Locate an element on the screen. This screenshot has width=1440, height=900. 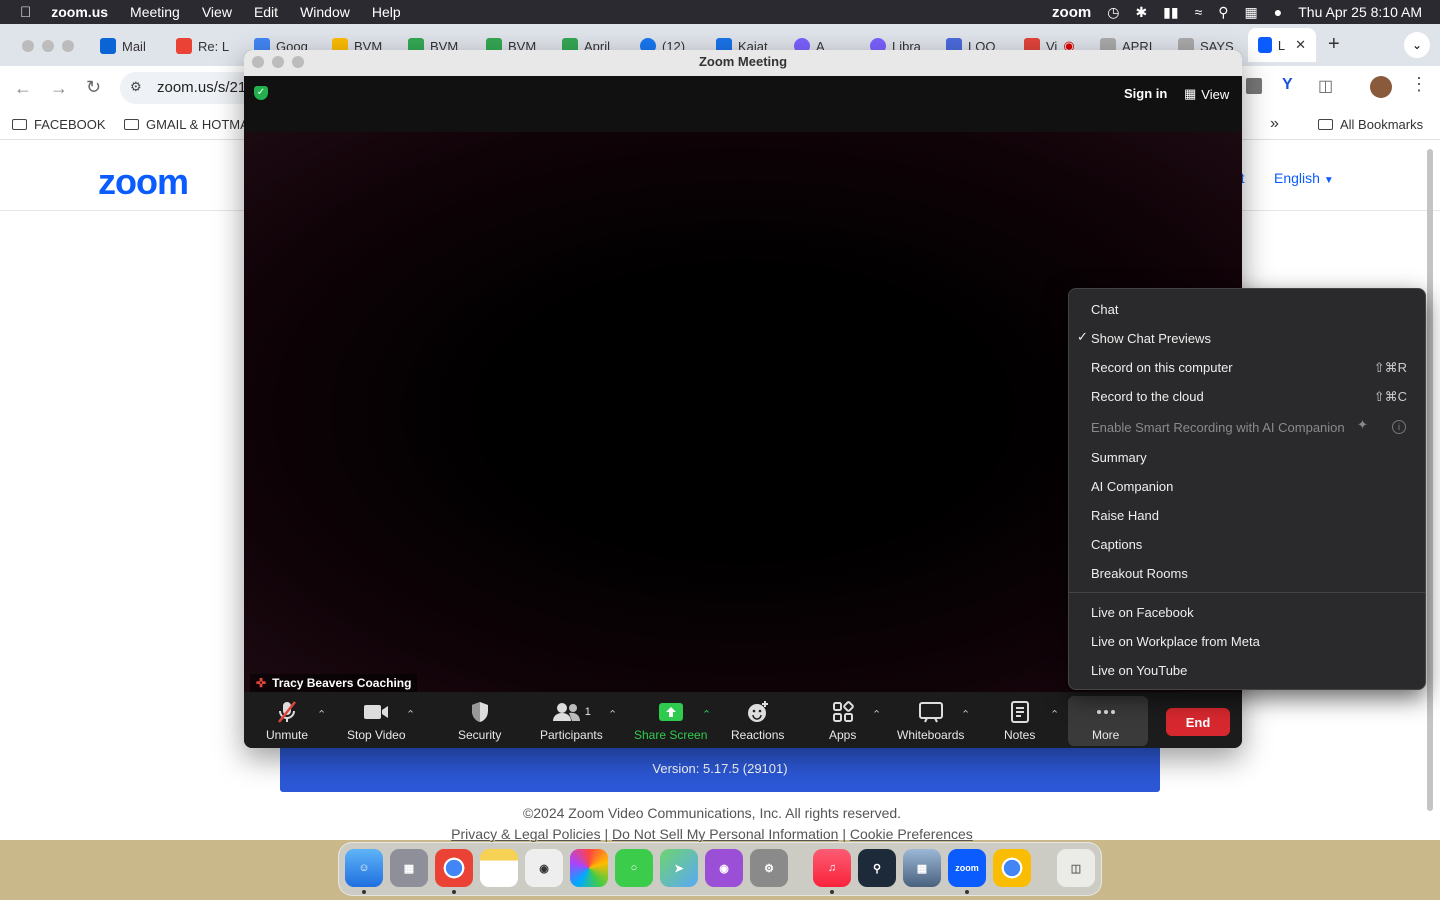
more-button: More is located at coordinates (1105, 721).